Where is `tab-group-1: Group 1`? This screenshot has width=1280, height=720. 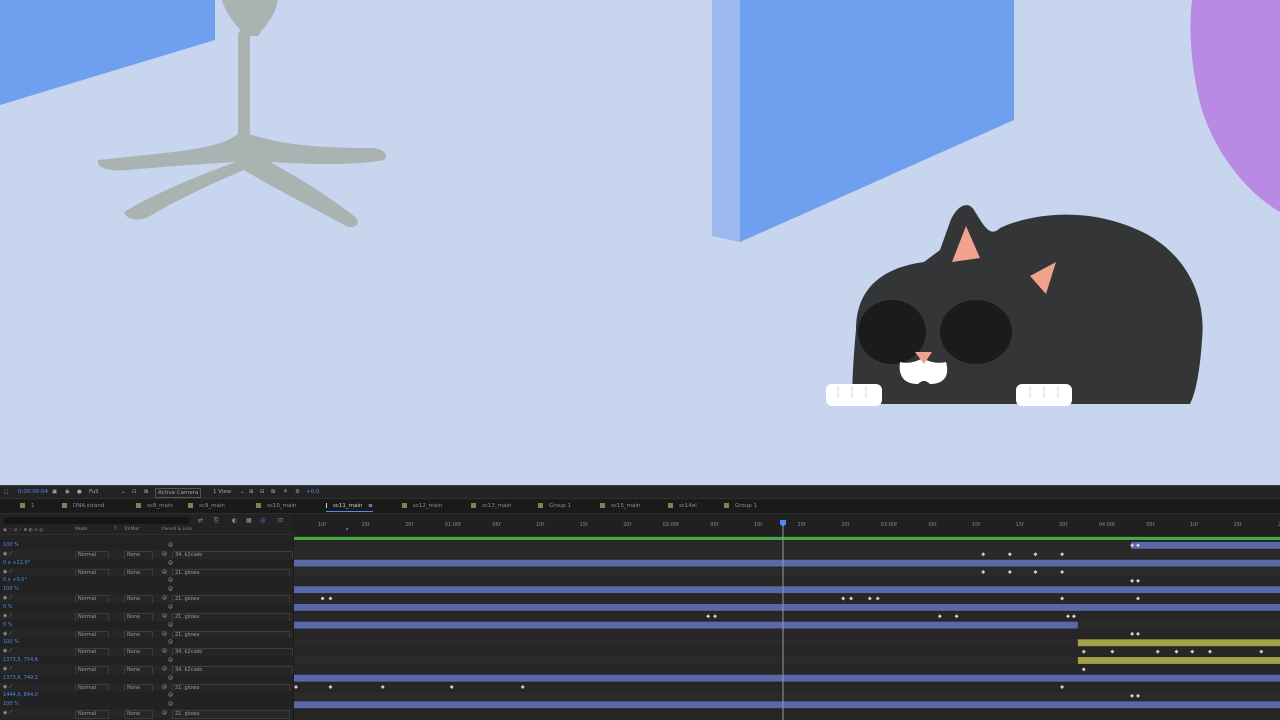
tab-group-1: Group 1 is located at coordinates (554, 506).